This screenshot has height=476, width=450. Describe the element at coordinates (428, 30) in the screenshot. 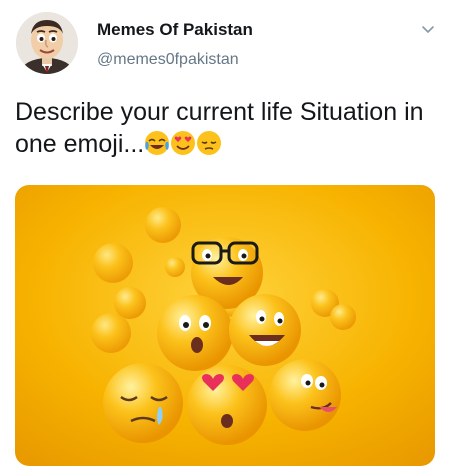

I see `chevron-down-icon` at that location.